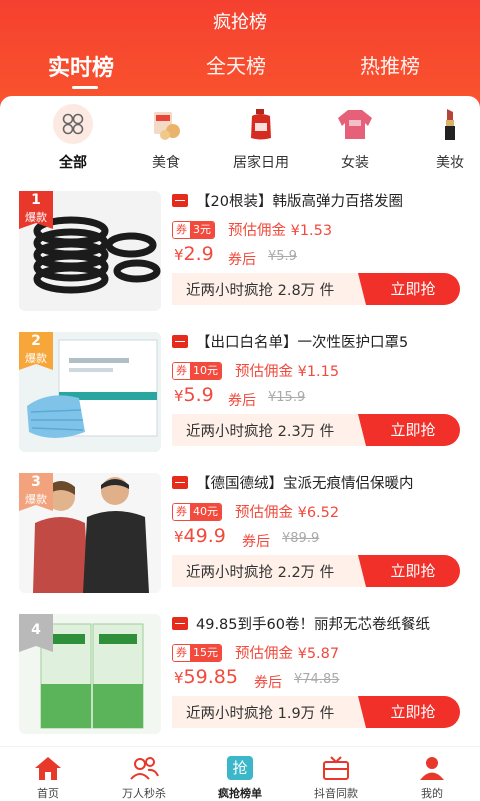 The image size is (480, 801). Describe the element at coordinates (287, 513) in the screenshot. I see `commission: 预估佣金 ¥6.52` at that location.